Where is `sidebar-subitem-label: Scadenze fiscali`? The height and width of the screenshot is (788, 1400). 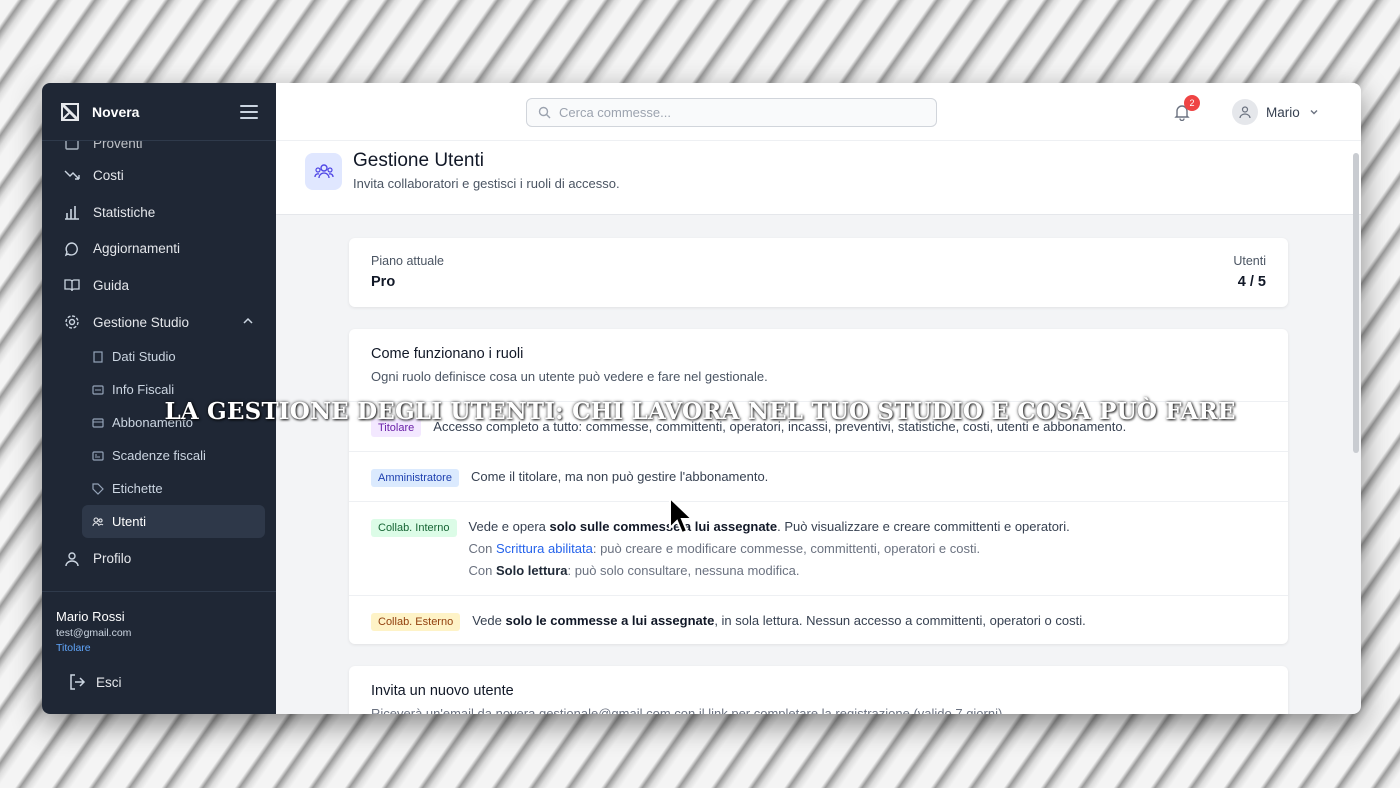 sidebar-subitem-label: Scadenze fiscali is located at coordinates (159, 456).